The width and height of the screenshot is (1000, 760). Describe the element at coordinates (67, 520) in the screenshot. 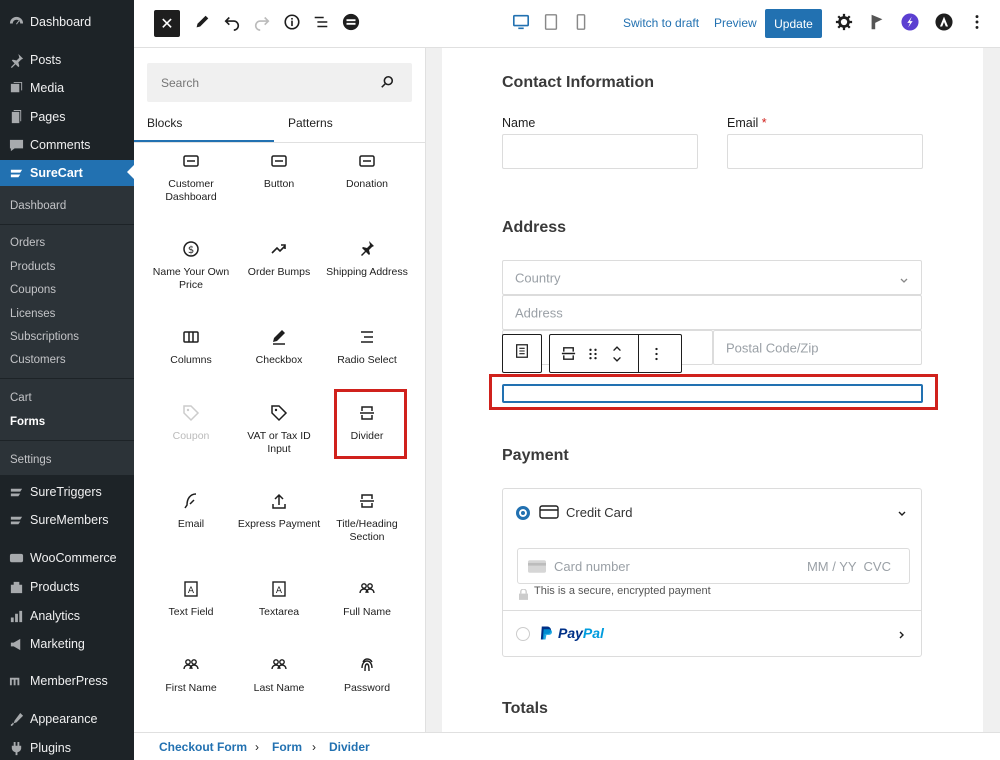

I see `sidebar-item-suremembers: SureMembers` at that location.